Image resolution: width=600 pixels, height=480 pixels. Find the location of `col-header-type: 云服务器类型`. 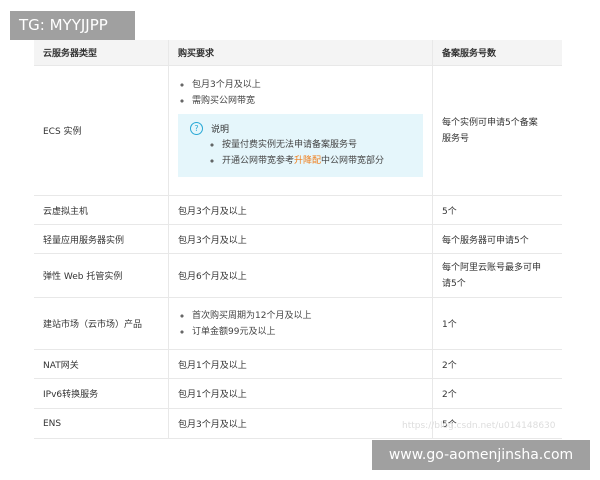

col-header-type: 云服务器类型 is located at coordinates (101, 53).